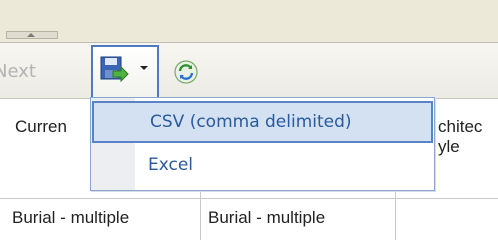 The height and width of the screenshot is (240, 498). I want to click on scroll-thumb, so click(32, 35).